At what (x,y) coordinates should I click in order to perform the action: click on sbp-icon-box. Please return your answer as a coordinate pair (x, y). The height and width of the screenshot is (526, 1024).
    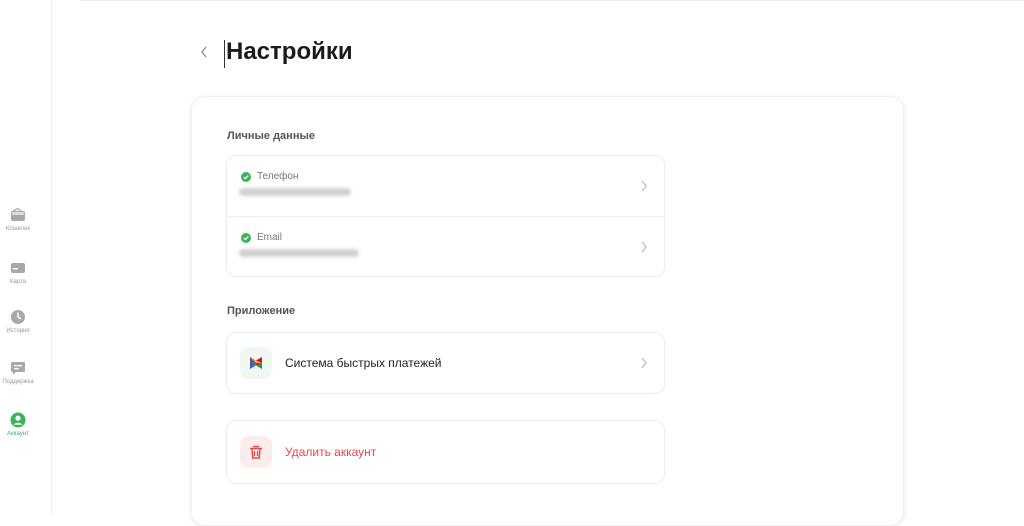
    Looking at the image, I should click on (256, 363).